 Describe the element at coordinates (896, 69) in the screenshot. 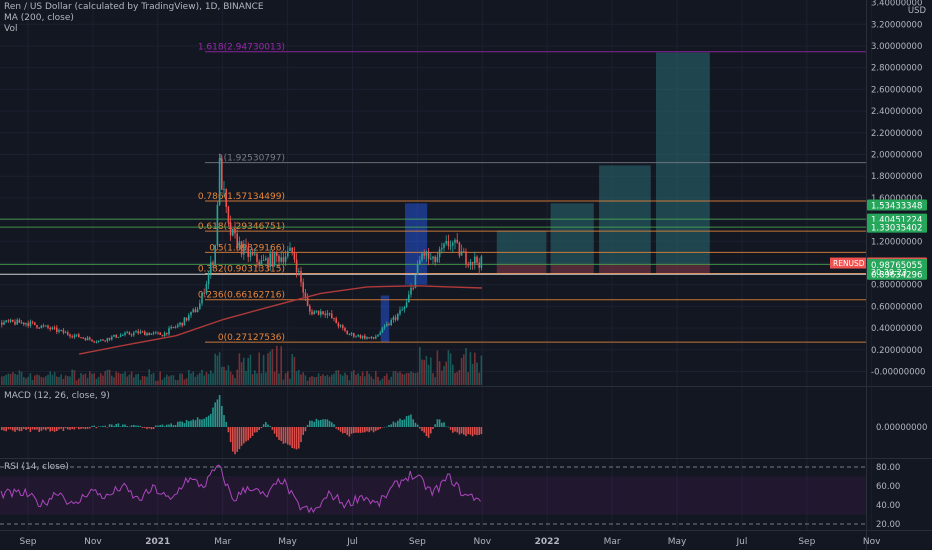

I see `y-tick-label: 2.80000000` at that location.